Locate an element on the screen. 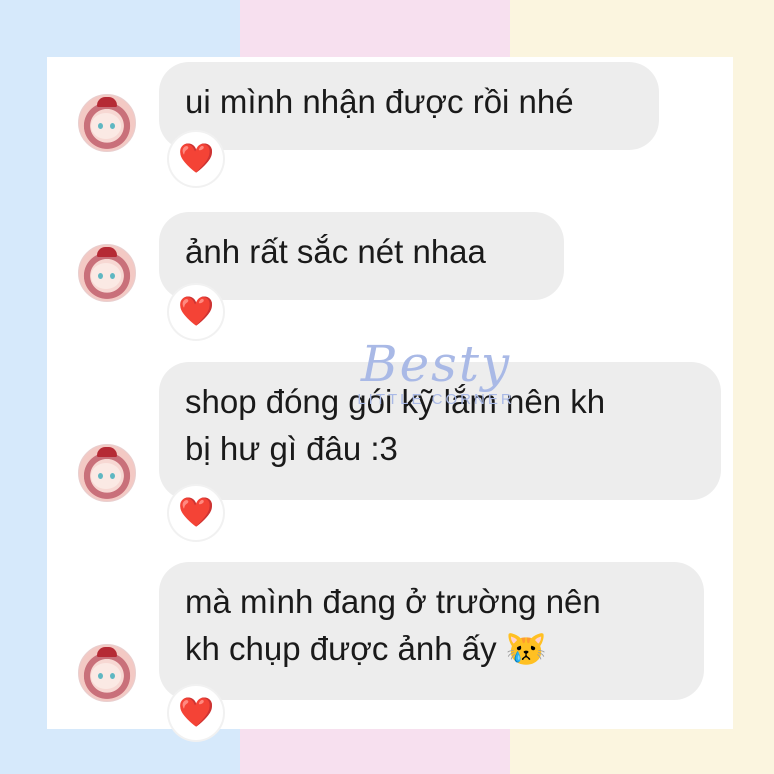 This screenshot has height=774, width=774. shop-watermark: Besty LITTLE CORNER is located at coordinates (436, 373).